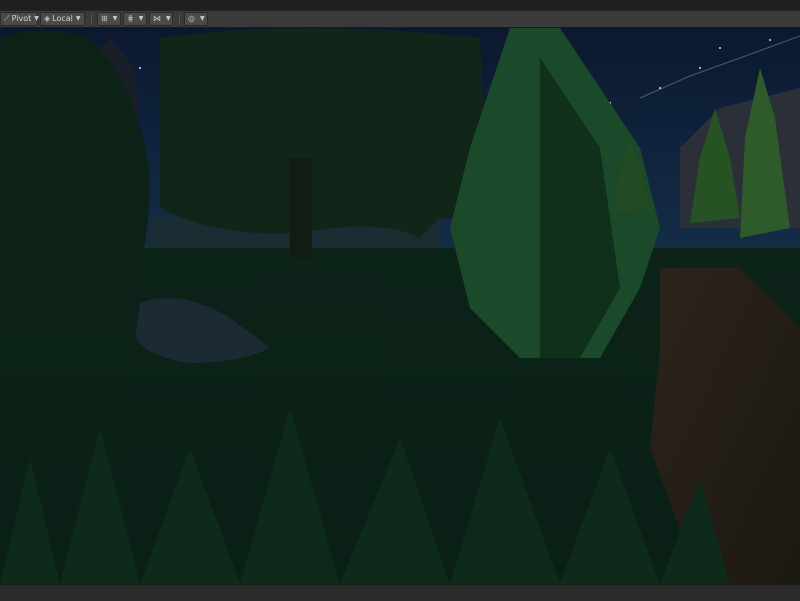 This screenshot has height=601, width=800. What do you see at coordinates (104, 18) in the screenshot?
I see `grid-snap-icon: ⊞` at bounding box center [104, 18].